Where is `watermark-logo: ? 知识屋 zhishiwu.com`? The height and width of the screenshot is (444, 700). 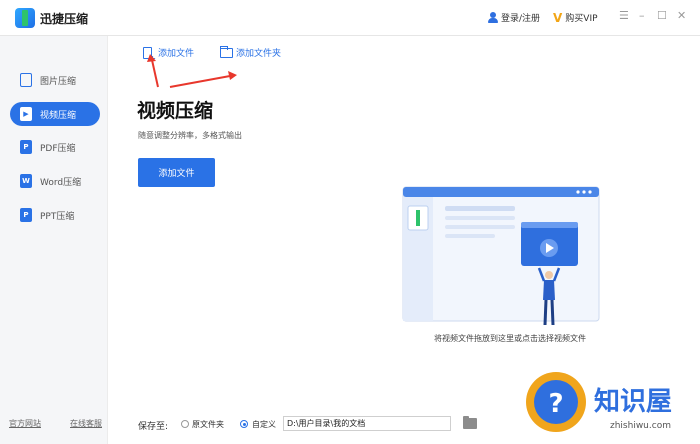 watermark-logo: ? 知识屋 zhishiwu.com is located at coordinates (610, 402).